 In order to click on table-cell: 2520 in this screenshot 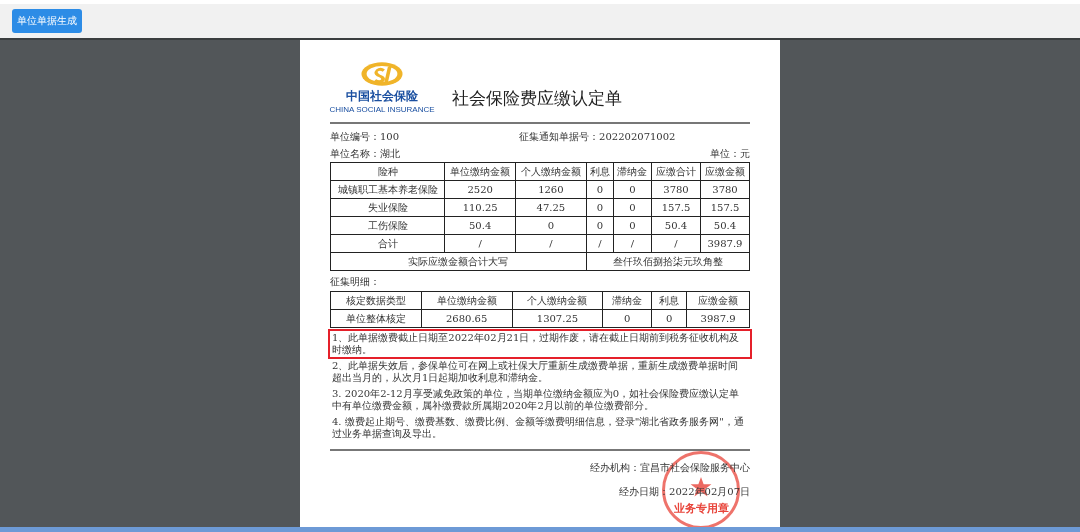, I will do `click(480, 189)`.